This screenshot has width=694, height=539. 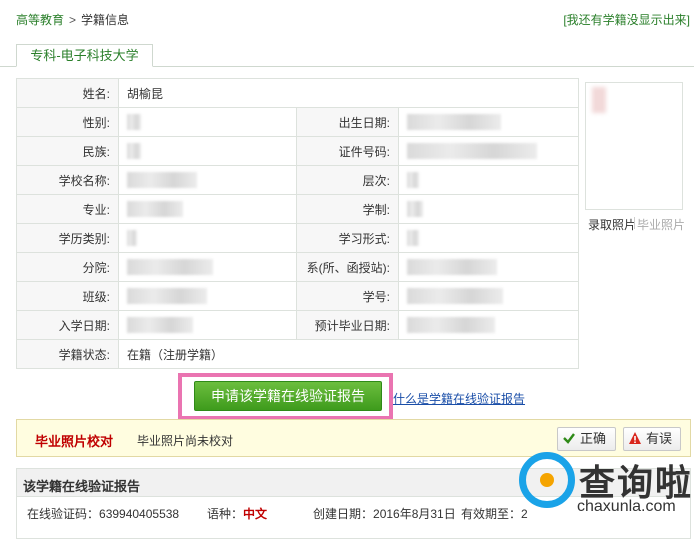 I want to click on breadcrumb-home-link: 高等教育, so click(x=40, y=20).